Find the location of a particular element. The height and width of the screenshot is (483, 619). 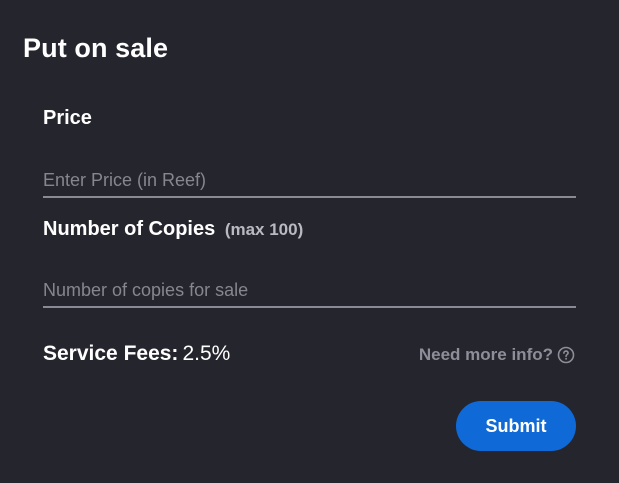

need-more-info-link: Need more info? is located at coordinates (497, 355).